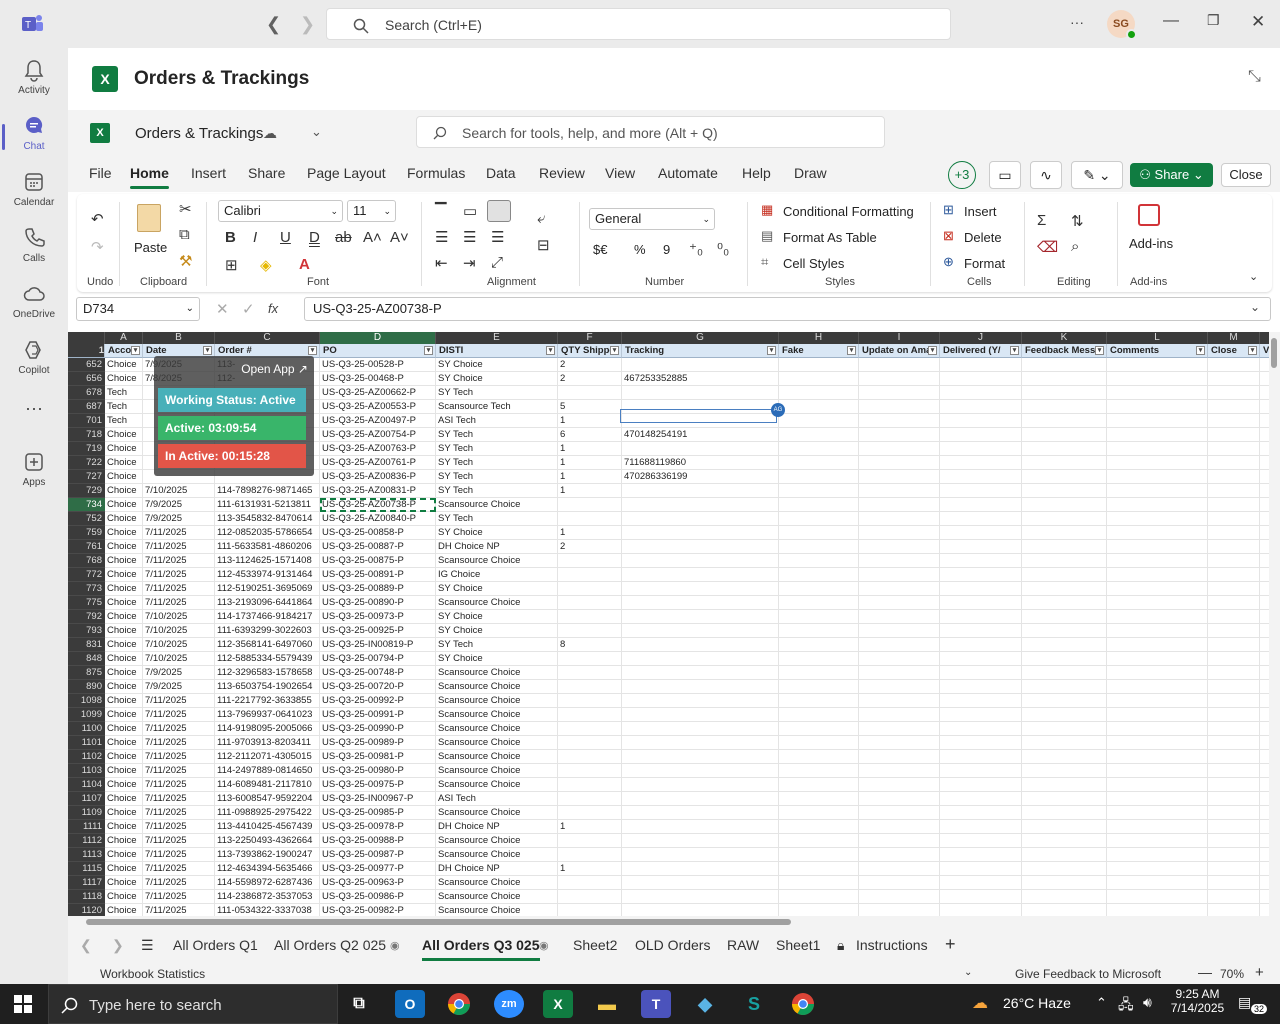 Image resolution: width=1280 pixels, height=1024 pixels. Describe the element at coordinates (497, 617) in the screenshot. I see `table-cell: SY Choice` at that location.